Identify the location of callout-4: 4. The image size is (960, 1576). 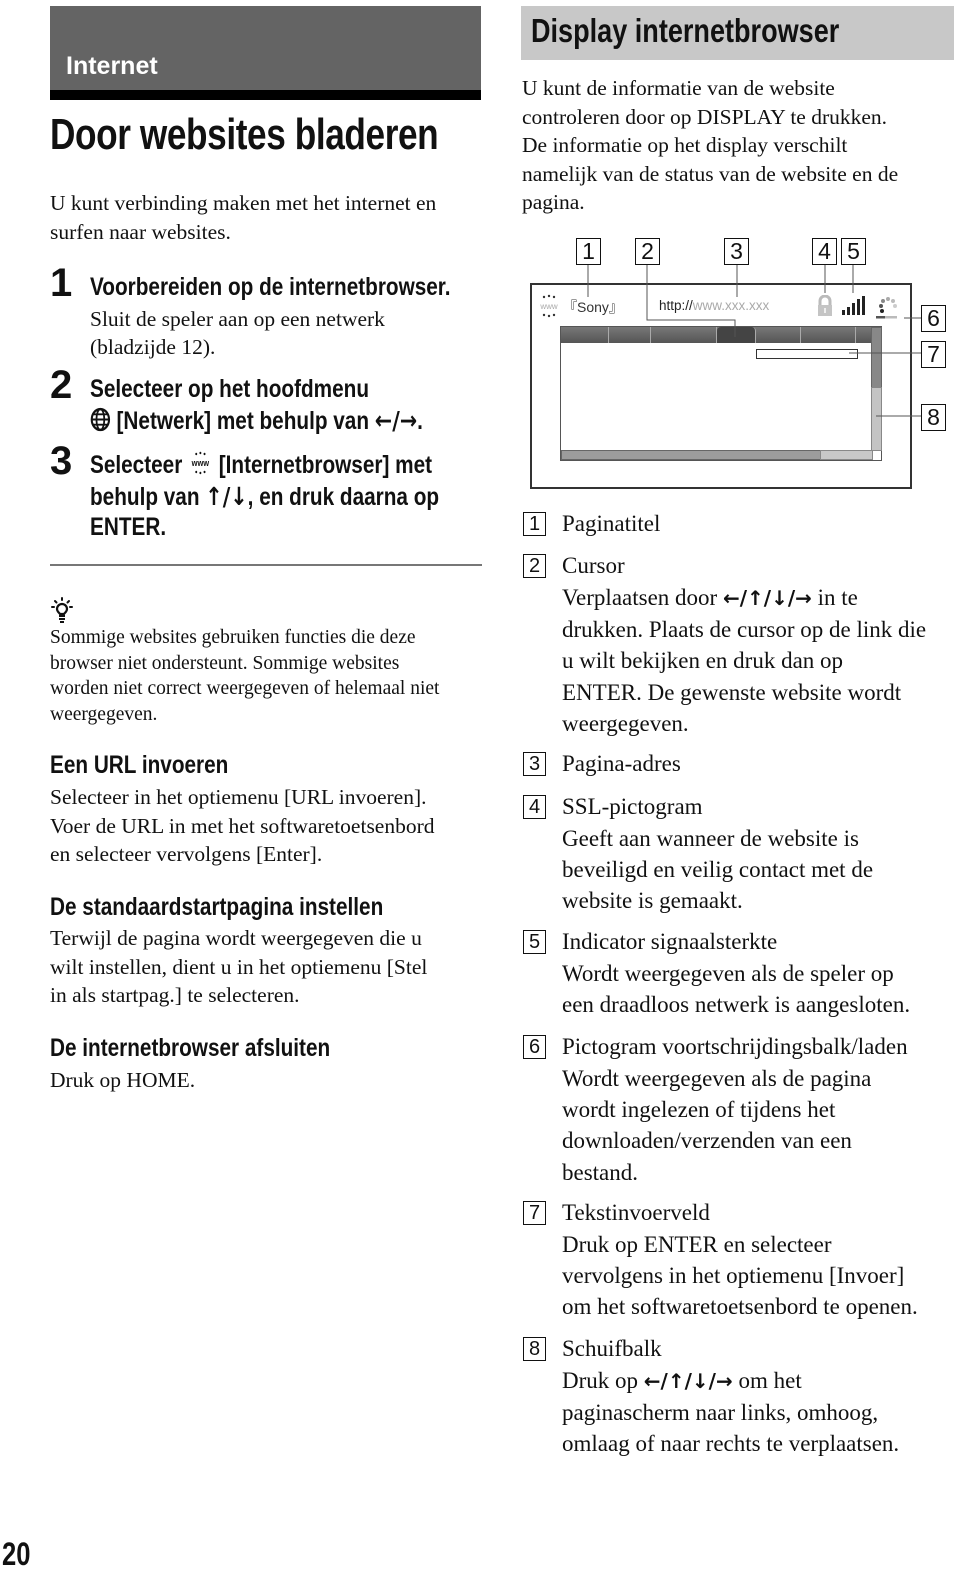
(824, 251).